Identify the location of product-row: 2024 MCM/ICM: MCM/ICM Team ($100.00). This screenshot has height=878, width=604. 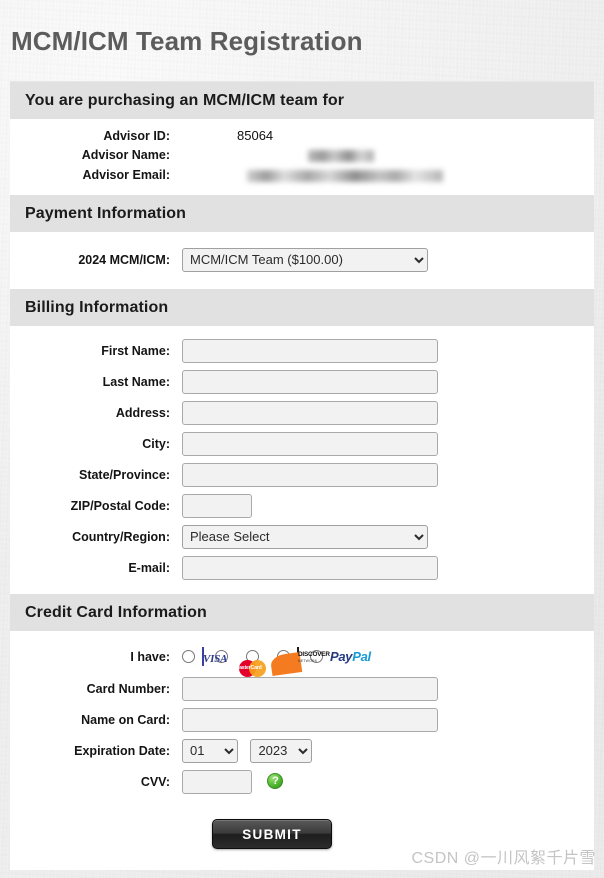
(302, 259).